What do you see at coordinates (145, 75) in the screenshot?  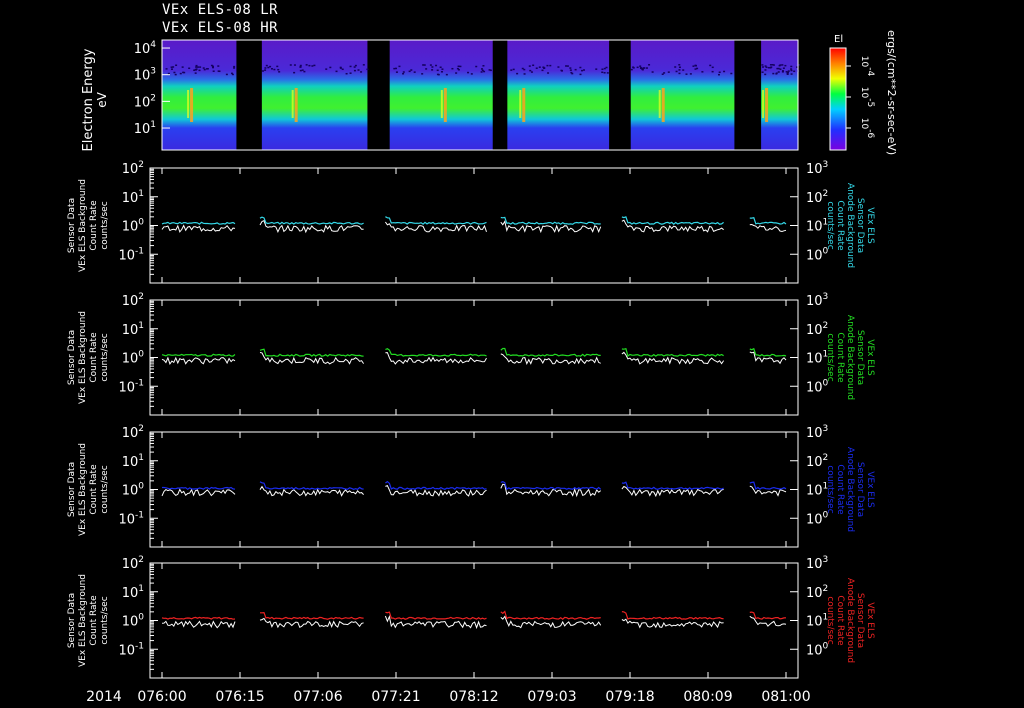 I see `spectrogram-ytick-label: 103` at bounding box center [145, 75].